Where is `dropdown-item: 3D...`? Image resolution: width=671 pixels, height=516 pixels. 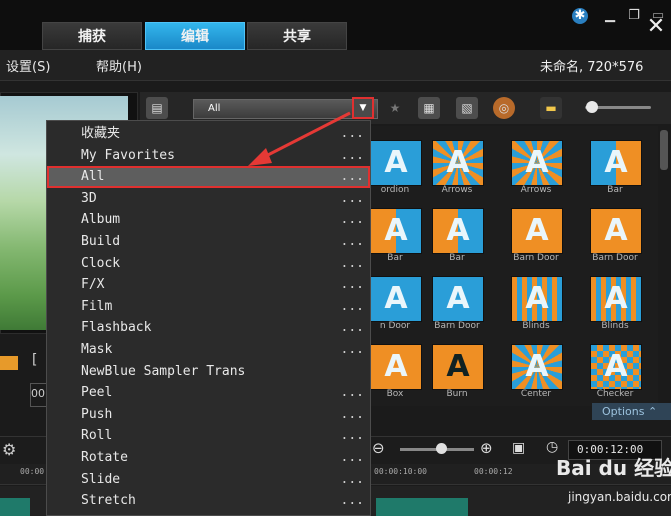
dropdown-item: 3D... is located at coordinates (208, 199).